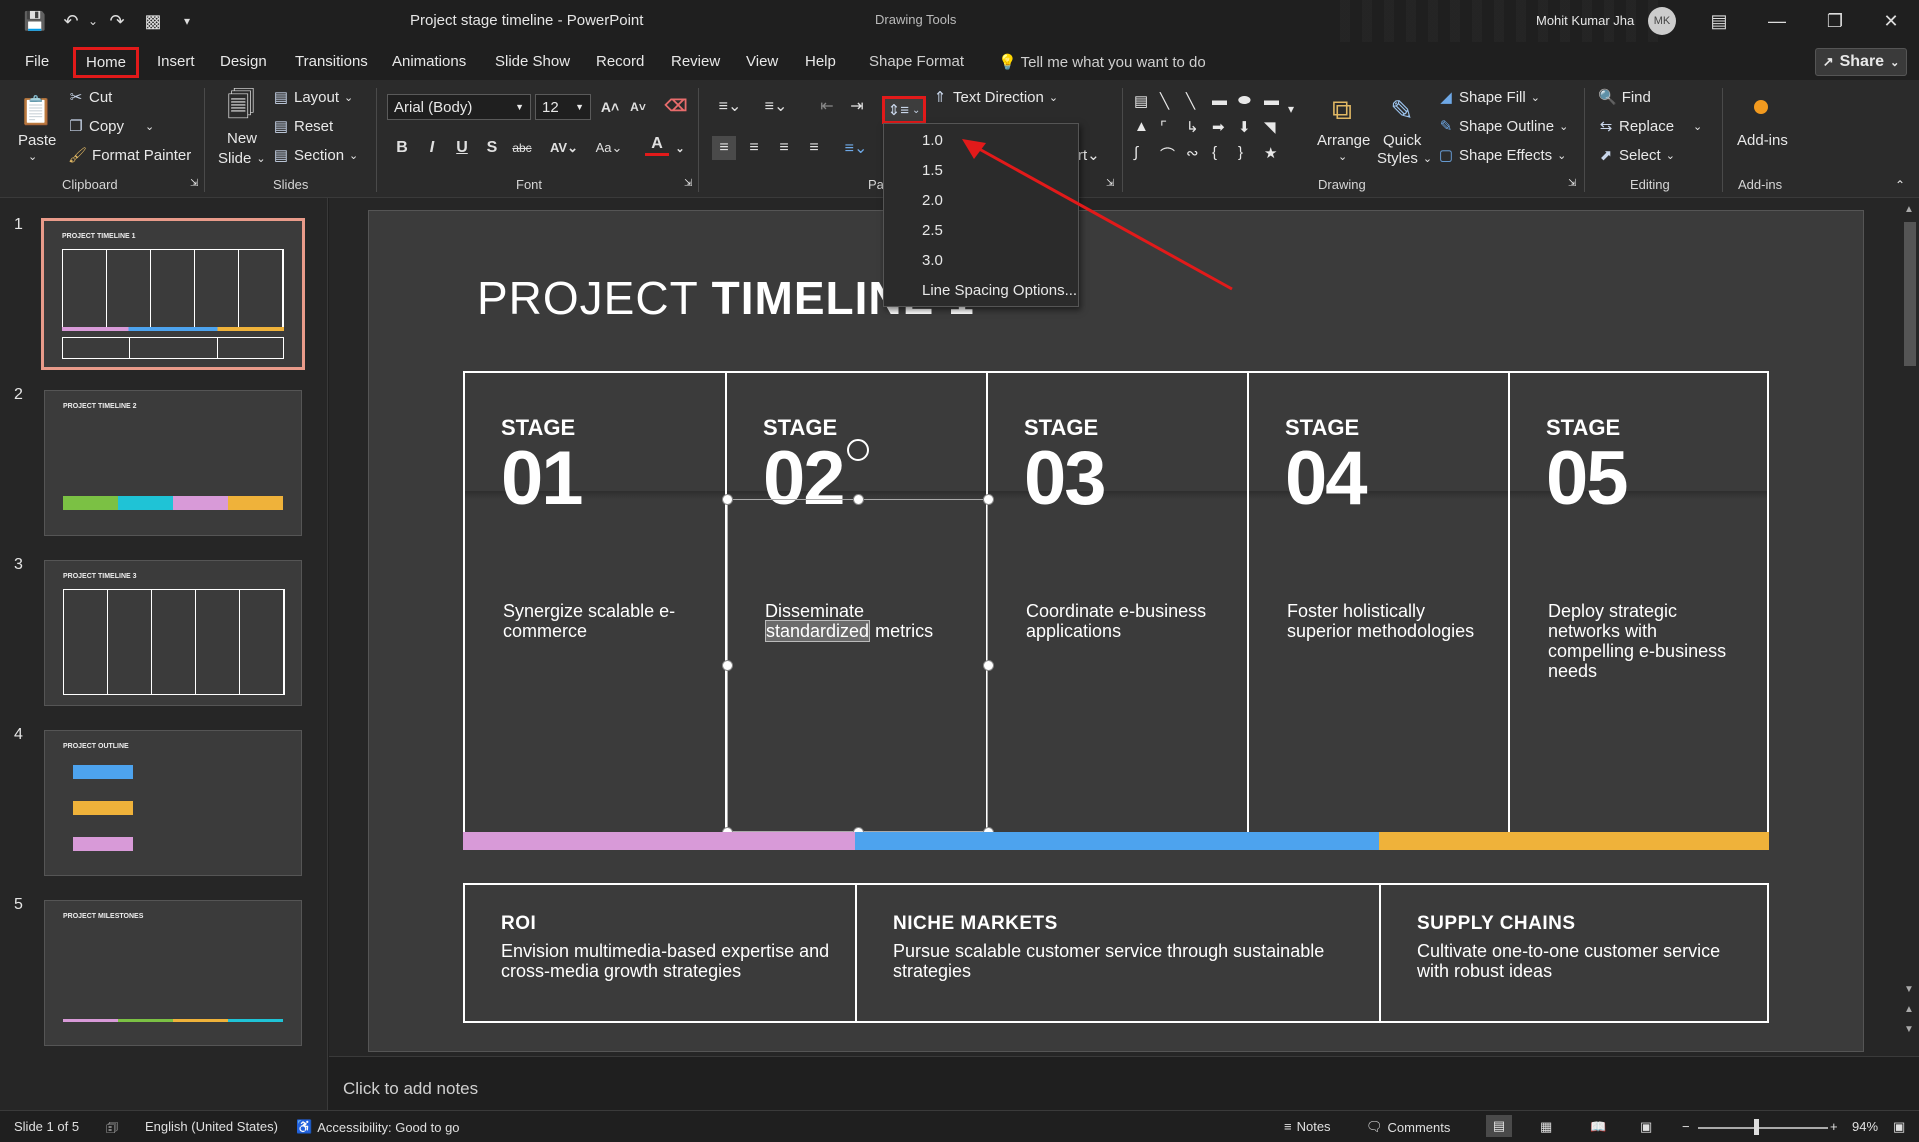  Describe the element at coordinates (173, 633) in the screenshot. I see `slide-thumbnail-3: PROJECT TIMELINE 3` at that location.